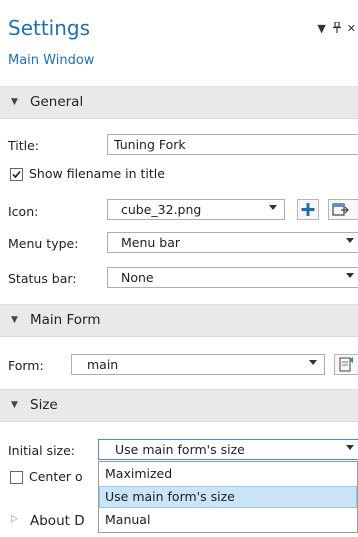 Image resolution: width=358 pixels, height=537 pixels. I want to click on option-manual: Manual, so click(228, 520).